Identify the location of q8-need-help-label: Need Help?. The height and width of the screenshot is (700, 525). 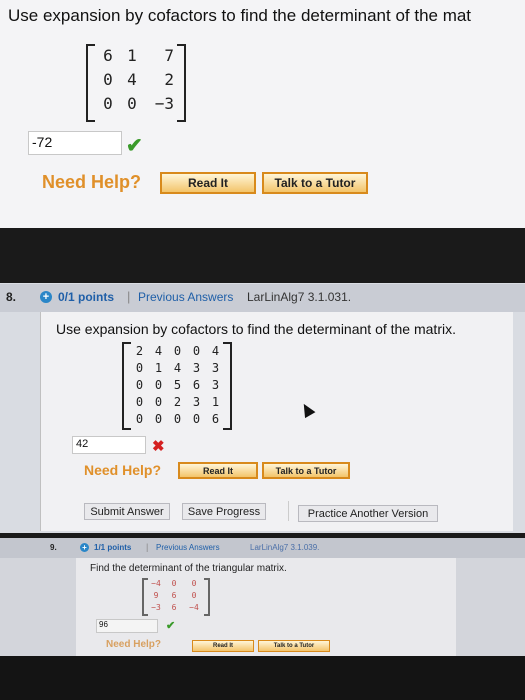
(123, 470).